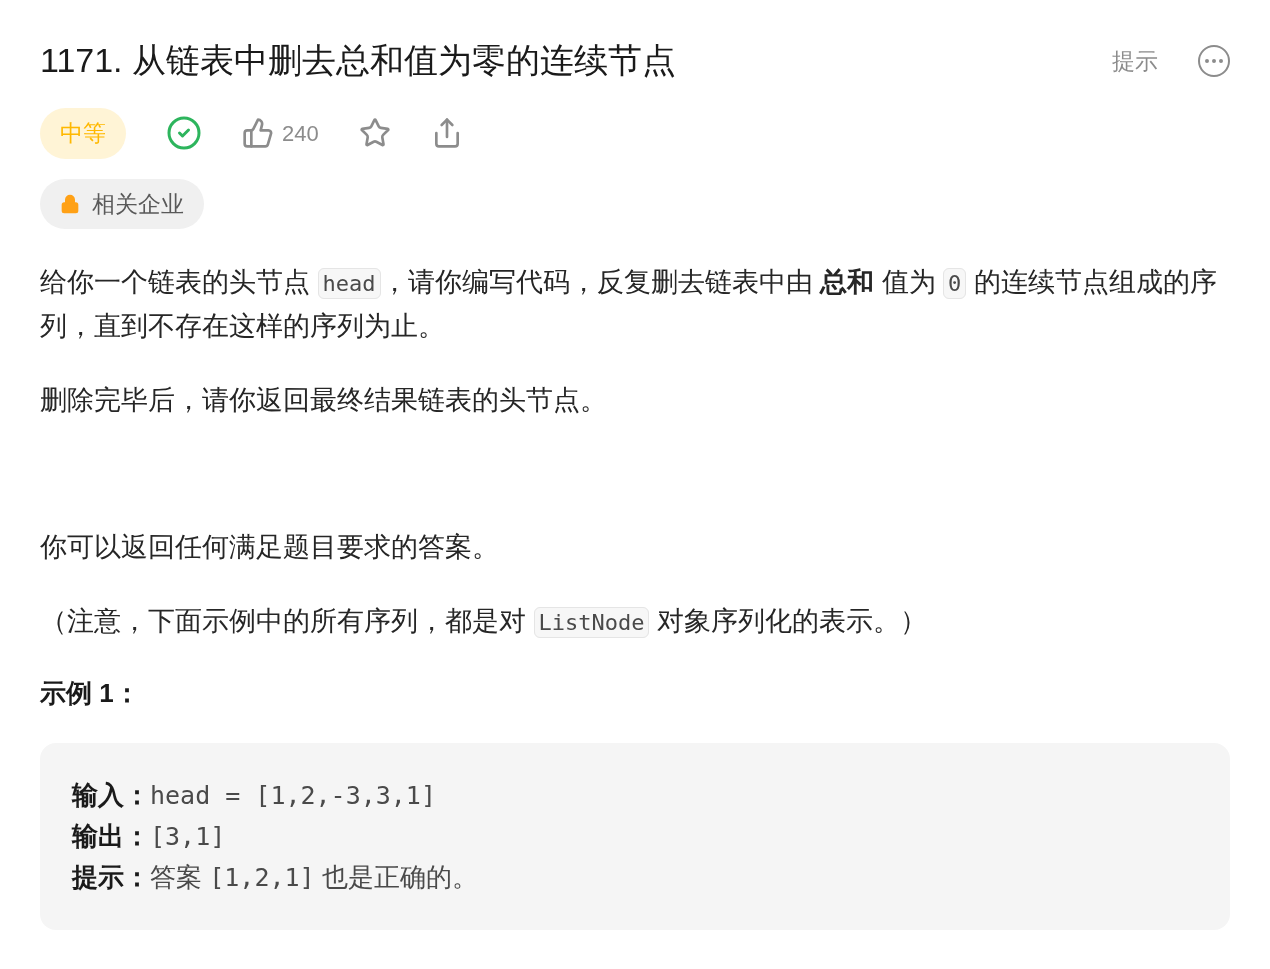 The width and height of the screenshot is (1270, 969). Describe the element at coordinates (90, 693) in the screenshot. I see `example-title: 示例 1：` at that location.